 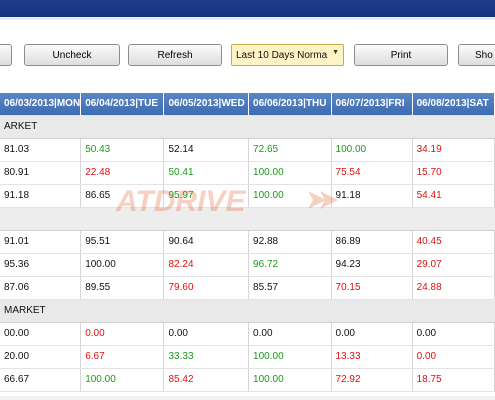 What do you see at coordinates (206, 104) in the screenshot?
I see `column-header: 06/05/2013|WED` at bounding box center [206, 104].